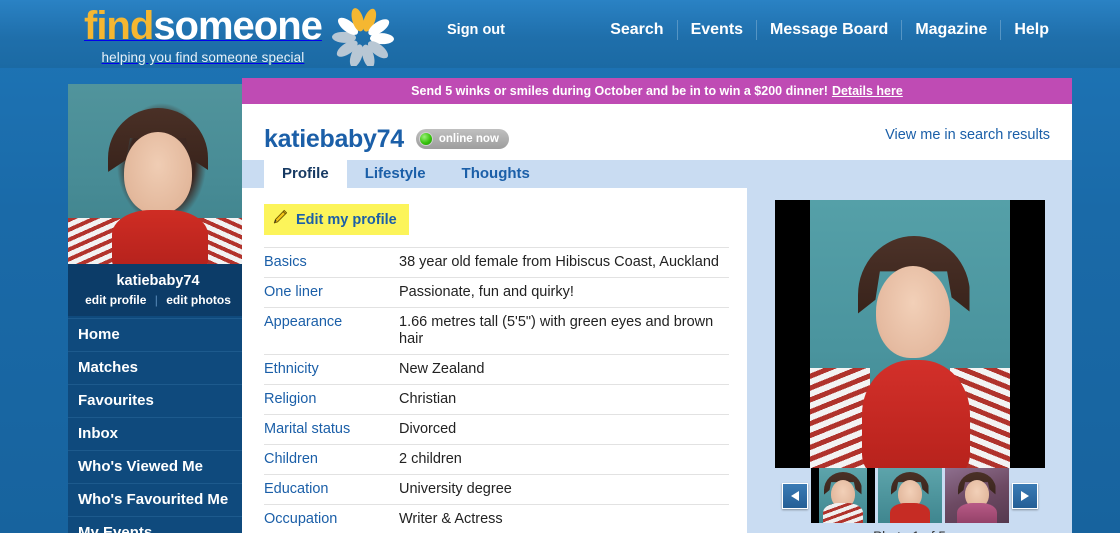 The width and height of the screenshot is (1120, 533). I want to click on table-row: Religion Christian, so click(496, 399).